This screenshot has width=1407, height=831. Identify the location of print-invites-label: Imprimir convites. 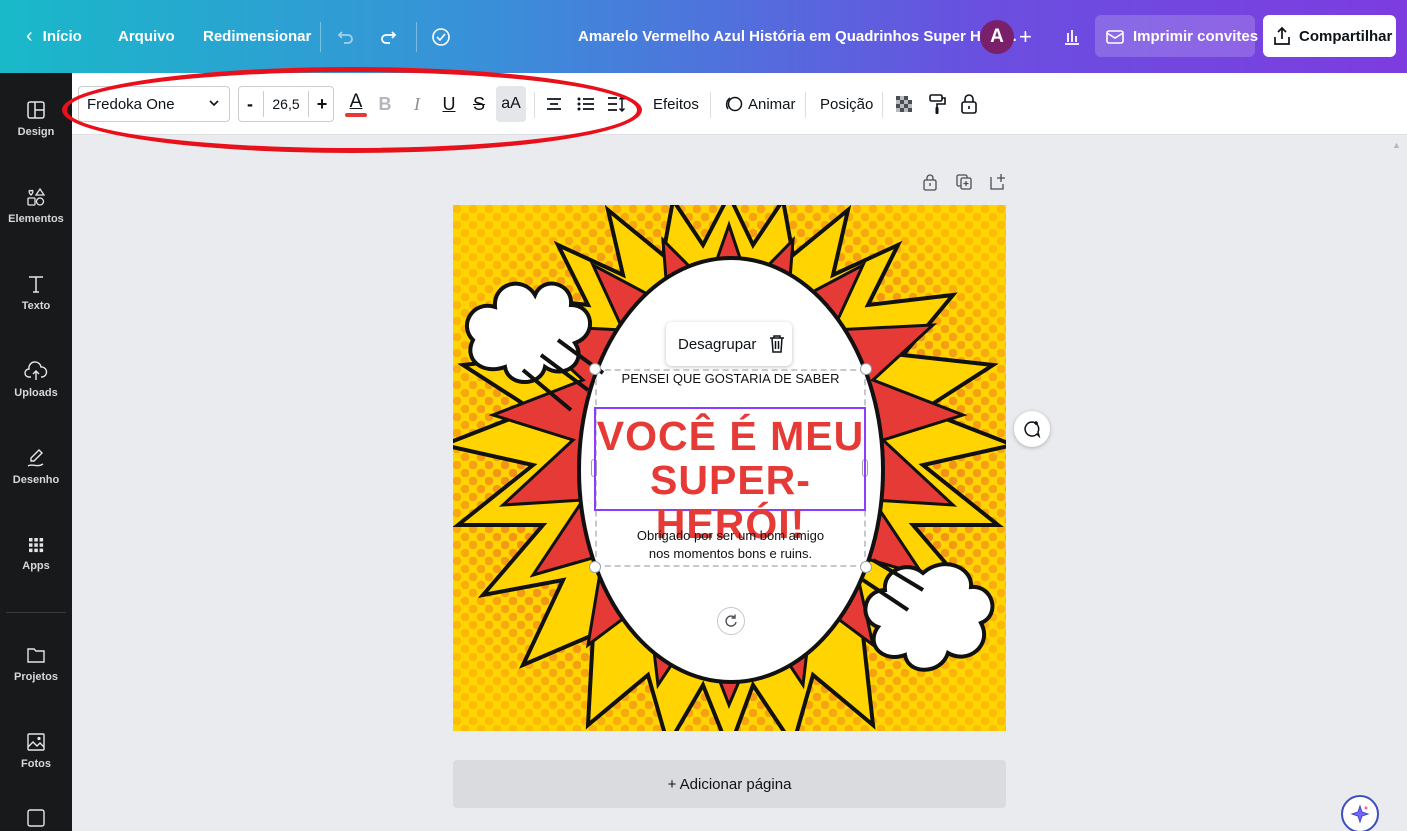
(1196, 36).